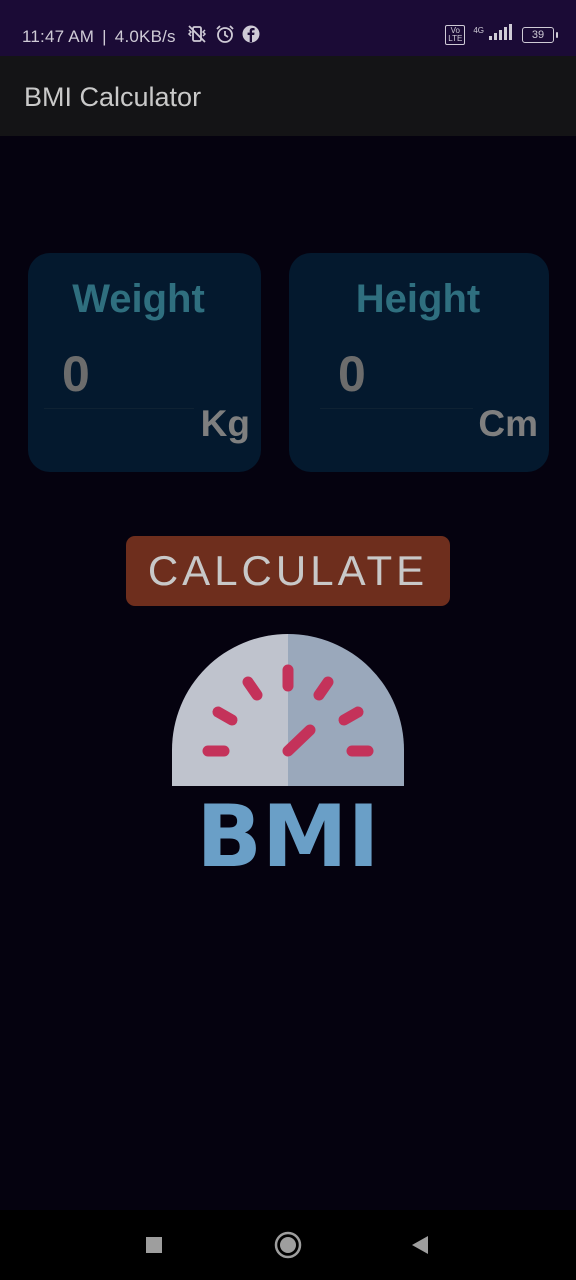 The image size is (576, 1280). Describe the element at coordinates (288, 571) in the screenshot. I see `calculate-button: CALCULATE` at that location.